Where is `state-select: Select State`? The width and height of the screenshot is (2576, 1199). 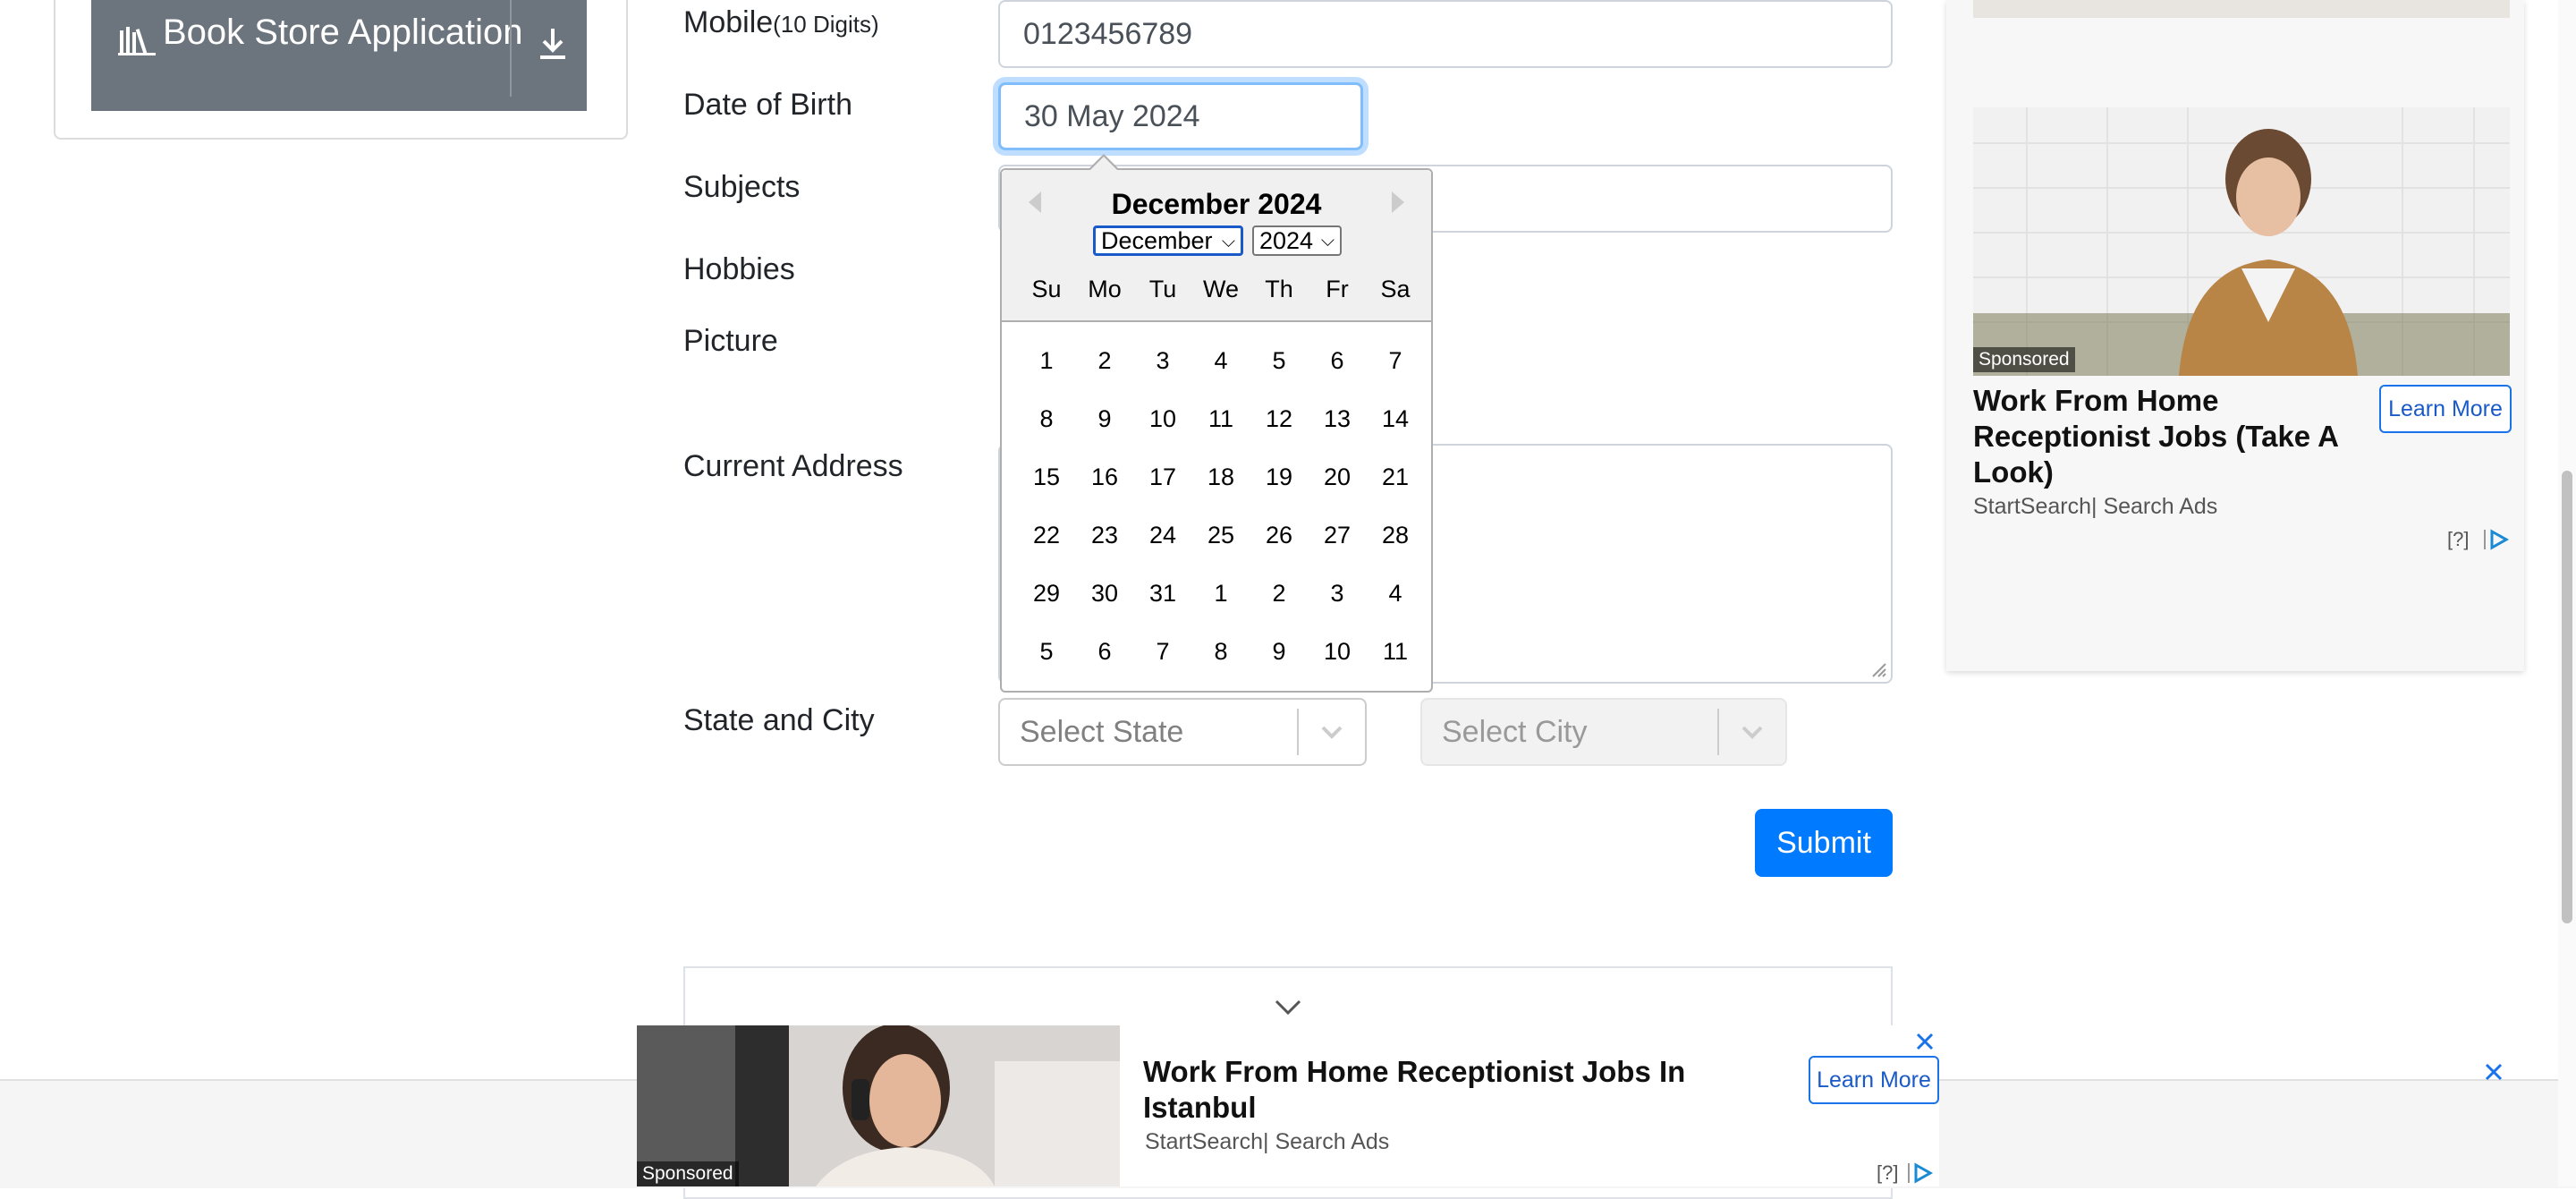 state-select: Select State is located at coordinates (1182, 732).